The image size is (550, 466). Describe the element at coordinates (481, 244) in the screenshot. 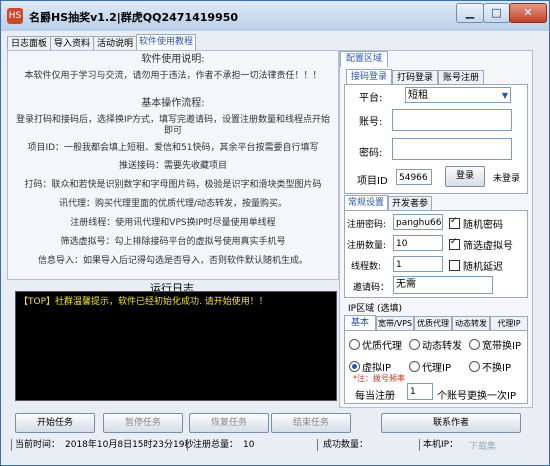

I see `filter-virtual-checkbox: 筛选虚拟号` at that location.